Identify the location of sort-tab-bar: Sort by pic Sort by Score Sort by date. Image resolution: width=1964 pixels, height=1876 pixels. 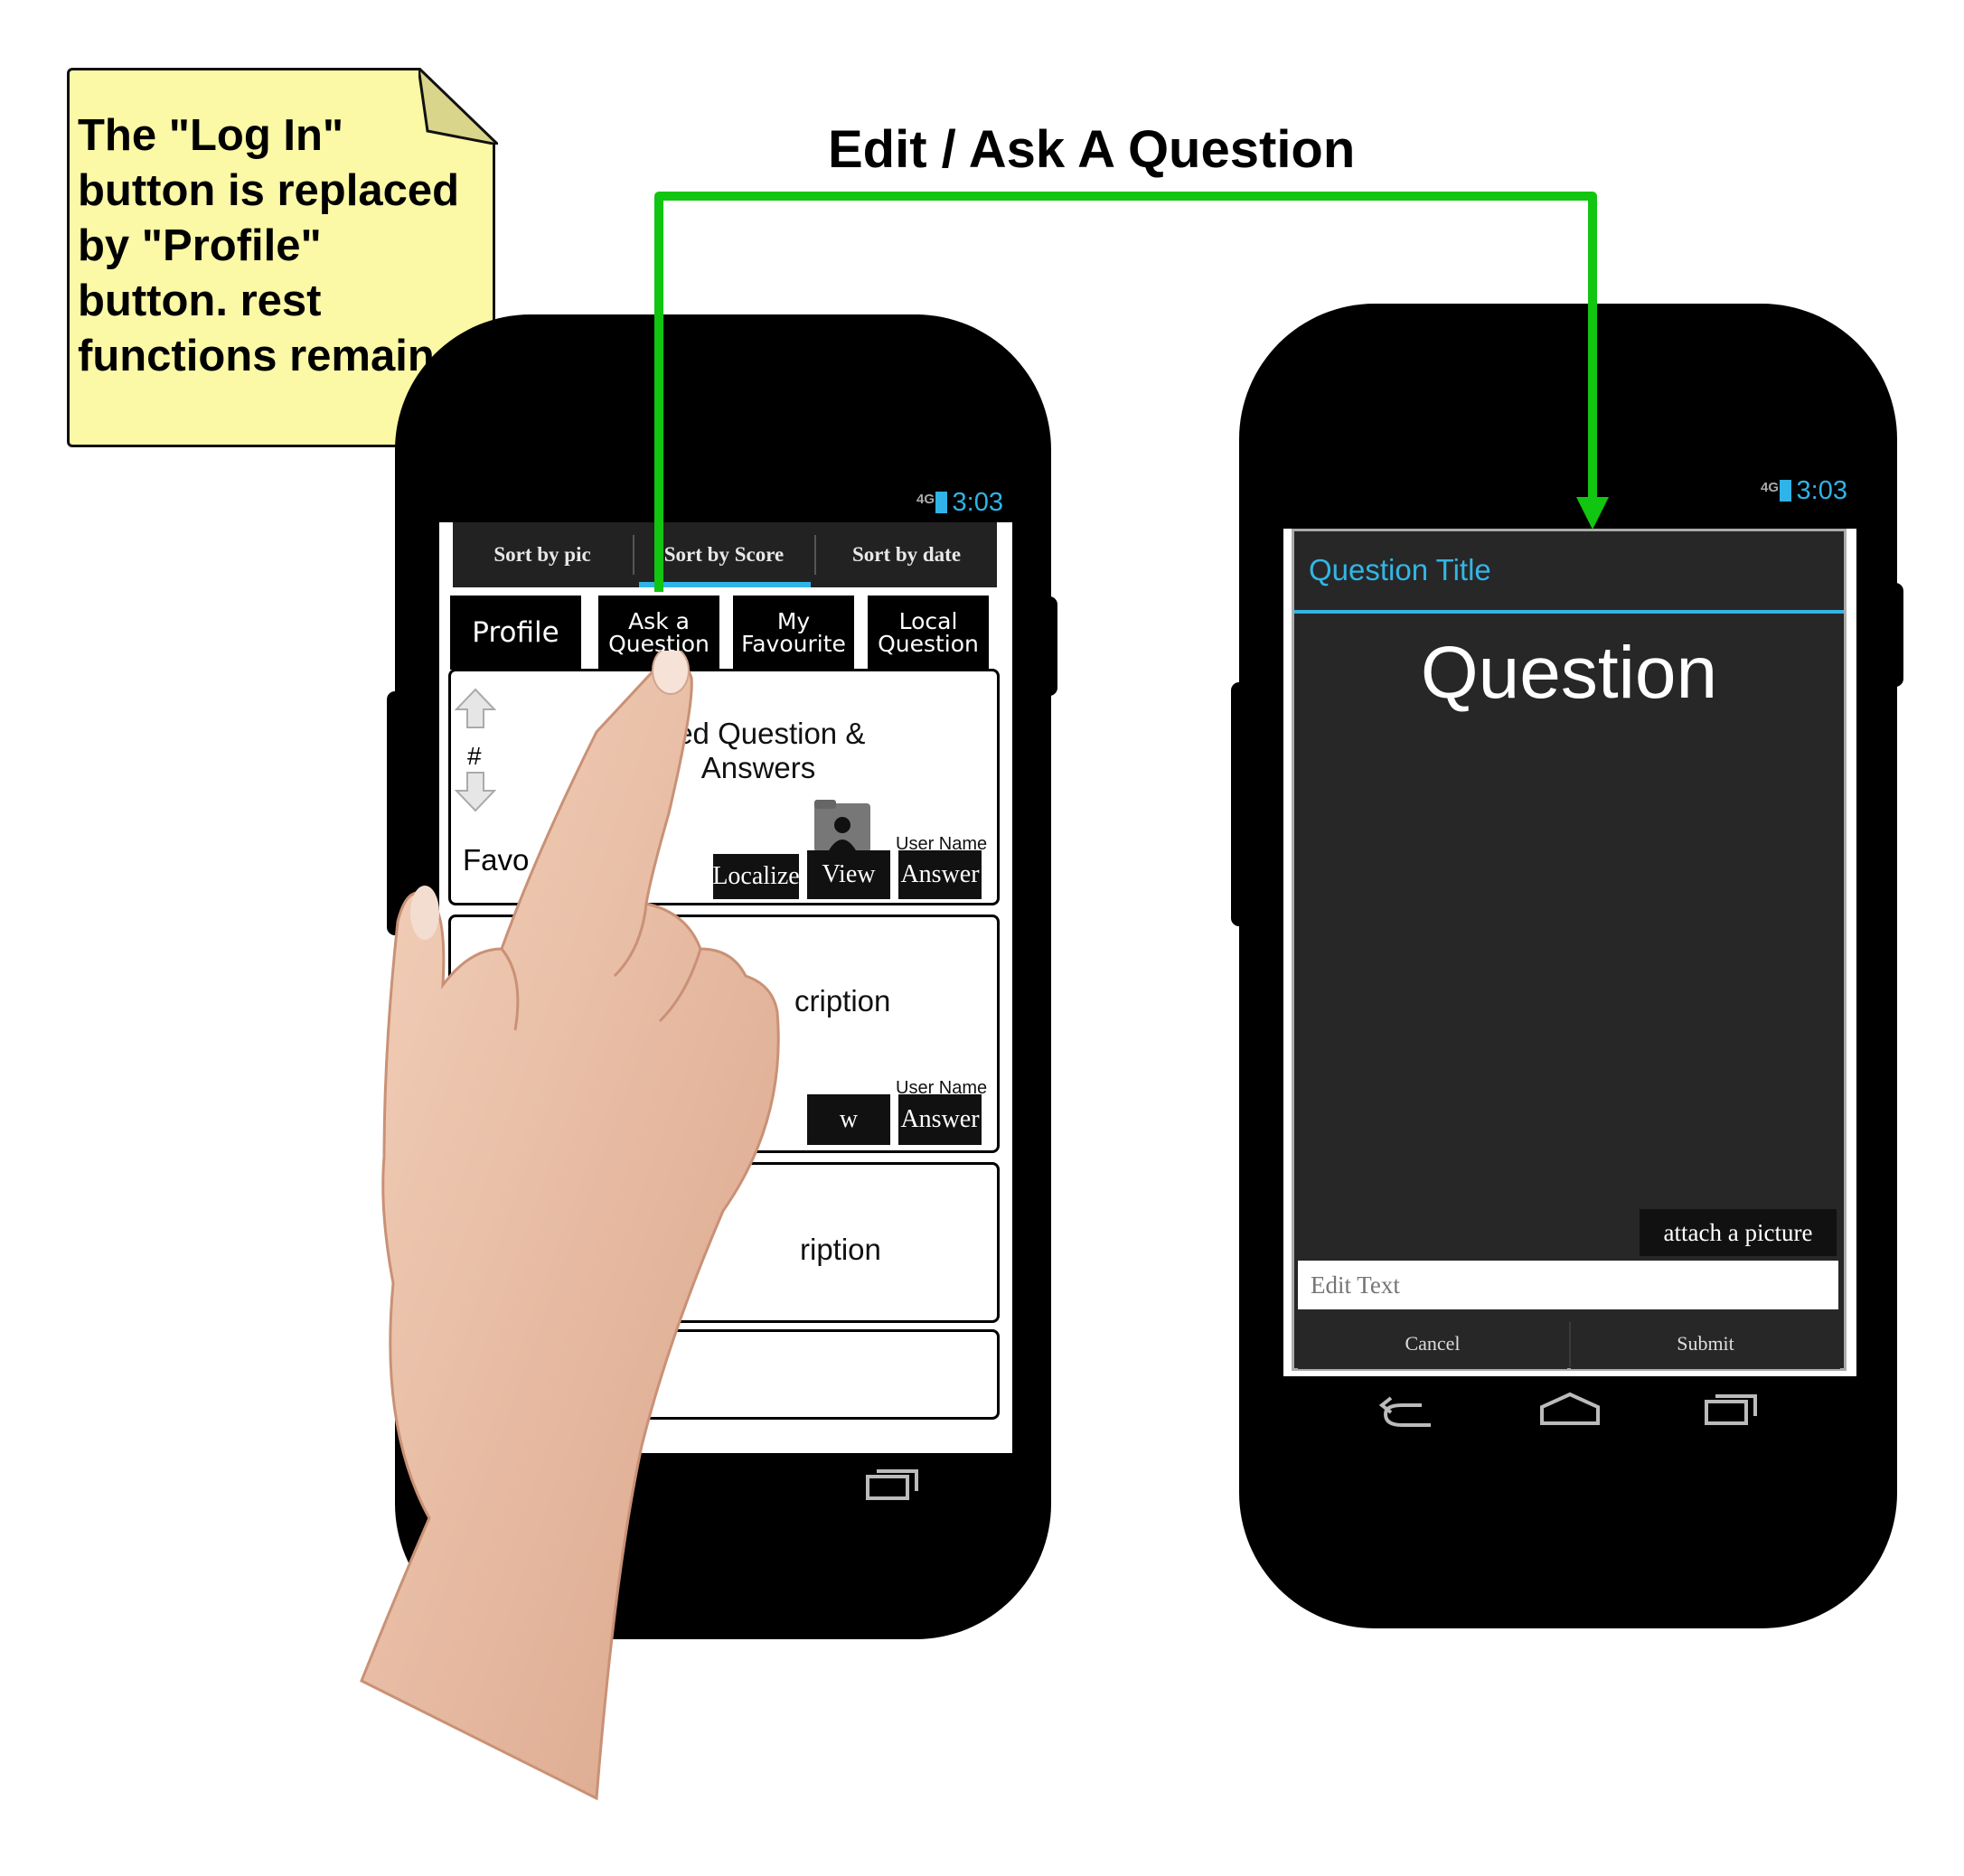
(725, 554).